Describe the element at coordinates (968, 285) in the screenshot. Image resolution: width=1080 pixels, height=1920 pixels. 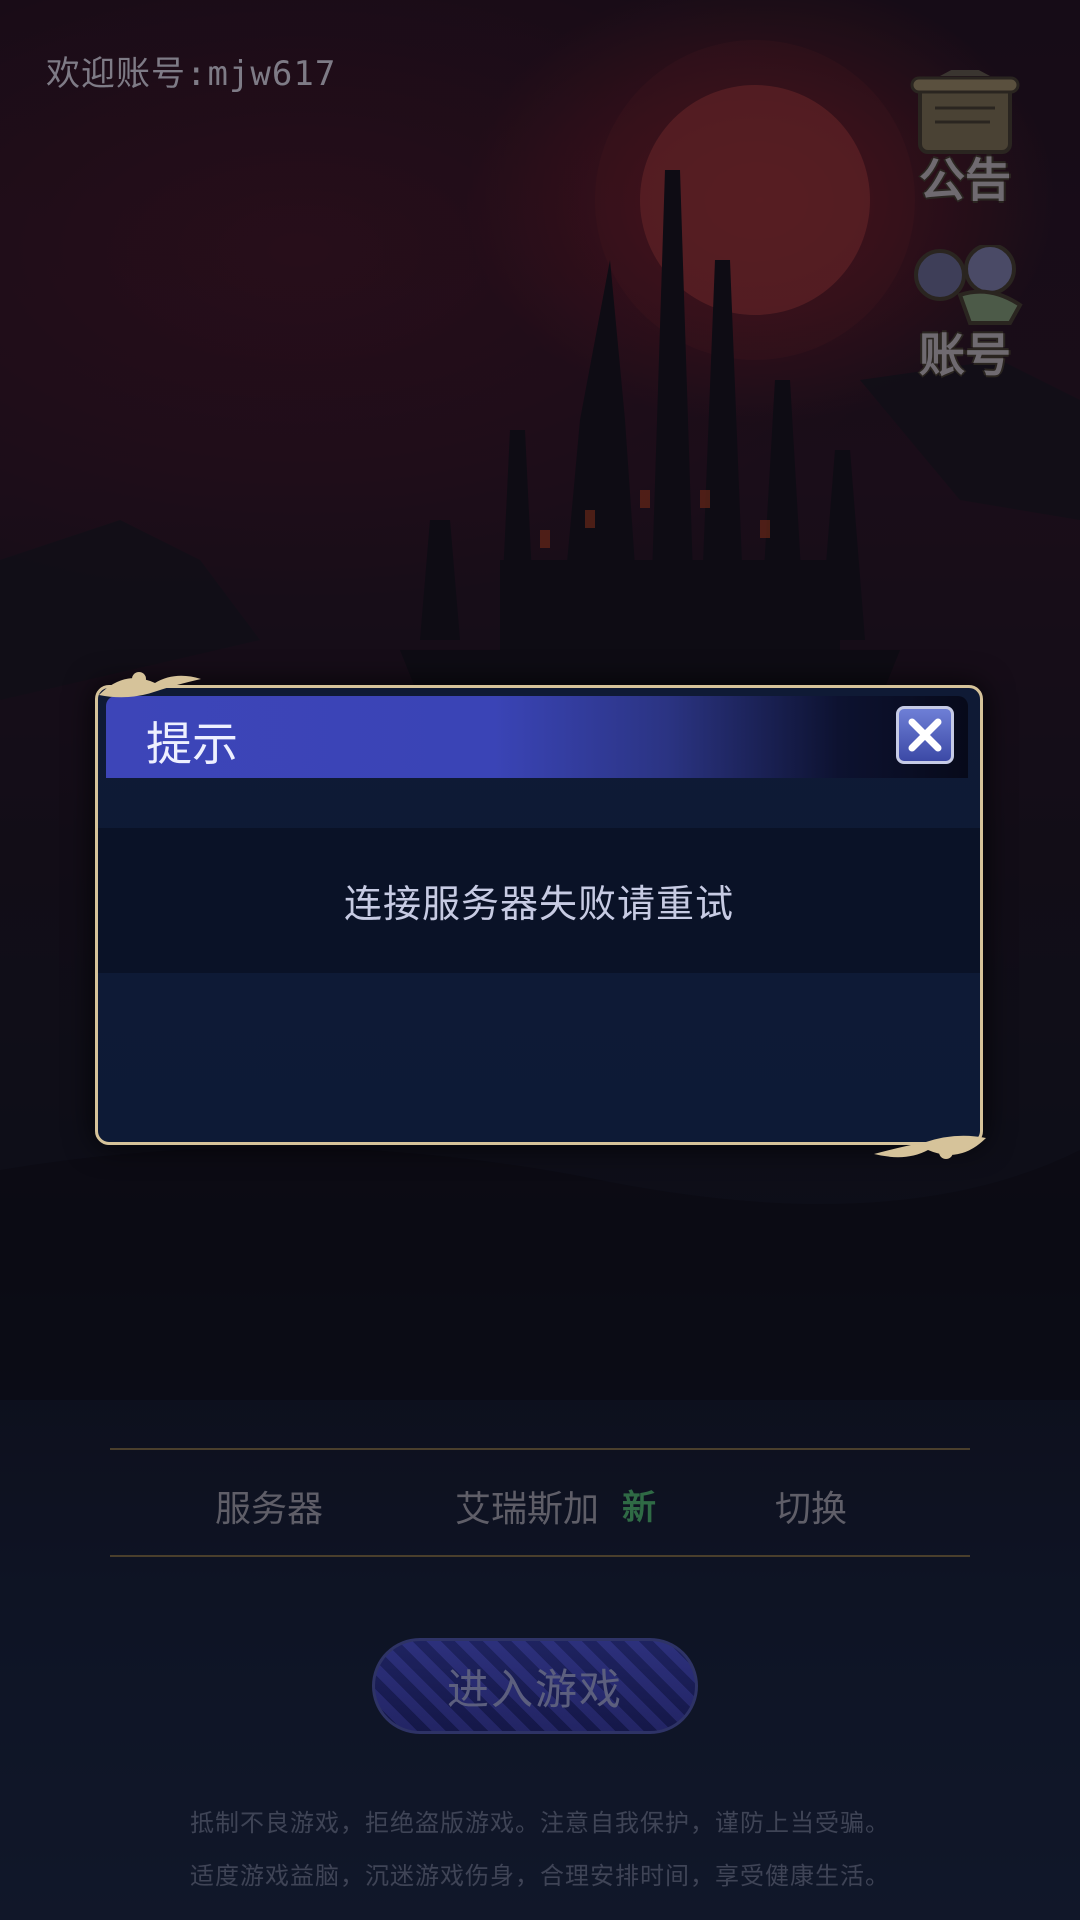
I see `users-icon` at that location.